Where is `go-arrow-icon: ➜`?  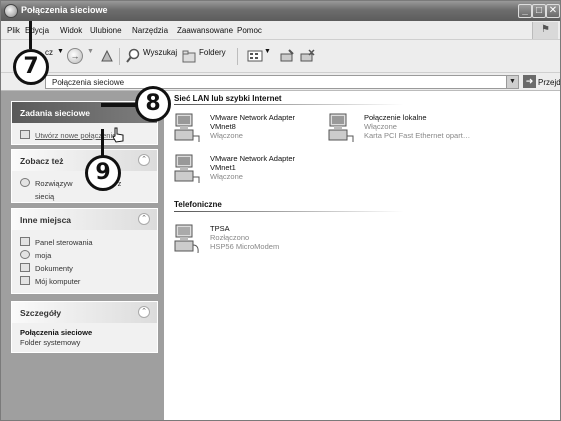
go-arrow-icon: ➜ is located at coordinates (529, 81).